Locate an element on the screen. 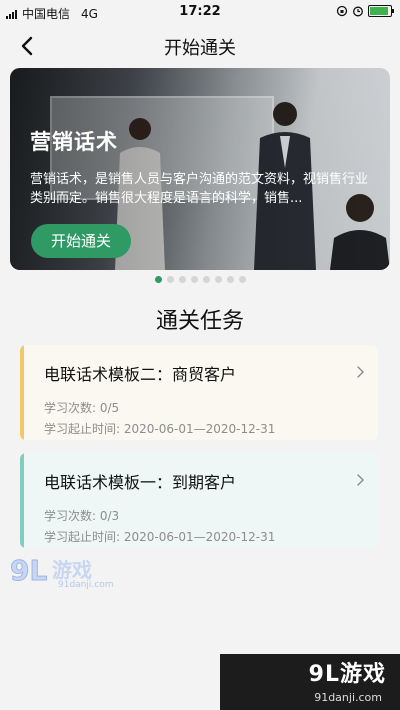 The image size is (400, 710). task-title: 电联话术模板二：商贸客户 is located at coordinates (140, 374).